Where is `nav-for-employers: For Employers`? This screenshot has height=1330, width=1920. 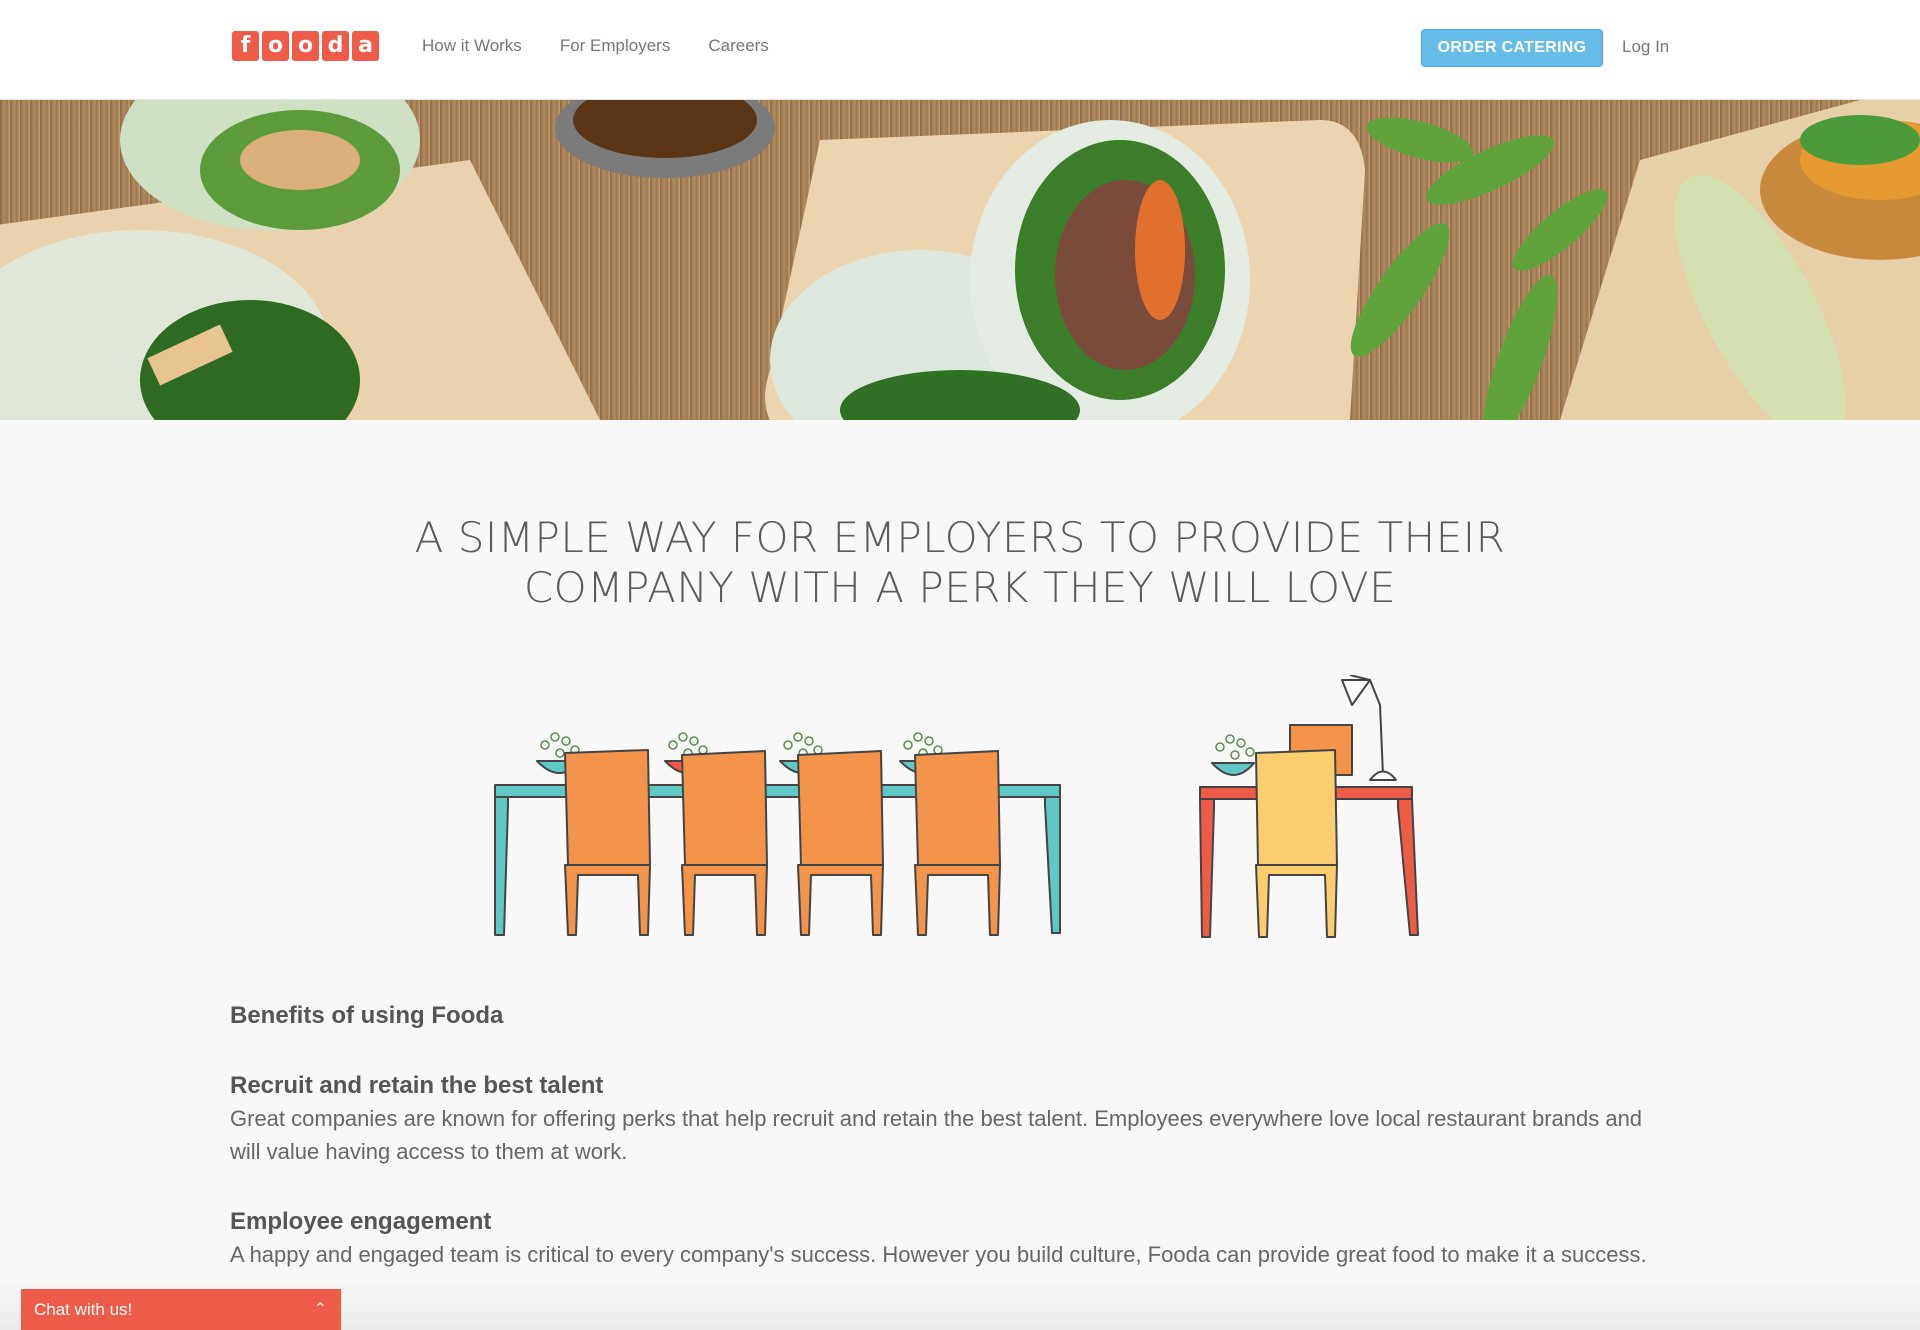
nav-for-employers: For Employers is located at coordinates (615, 46).